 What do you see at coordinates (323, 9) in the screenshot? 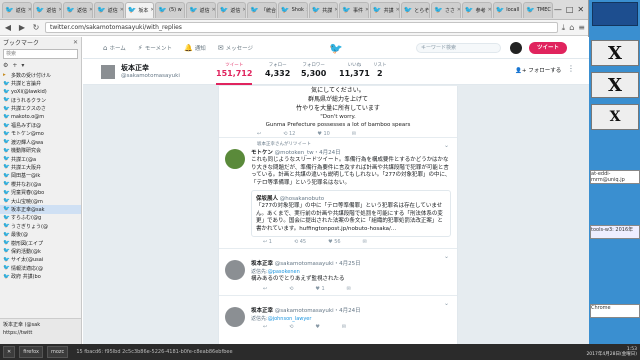
I see `browser-tab: 🐦 共謀 ✕` at bounding box center [323, 9].